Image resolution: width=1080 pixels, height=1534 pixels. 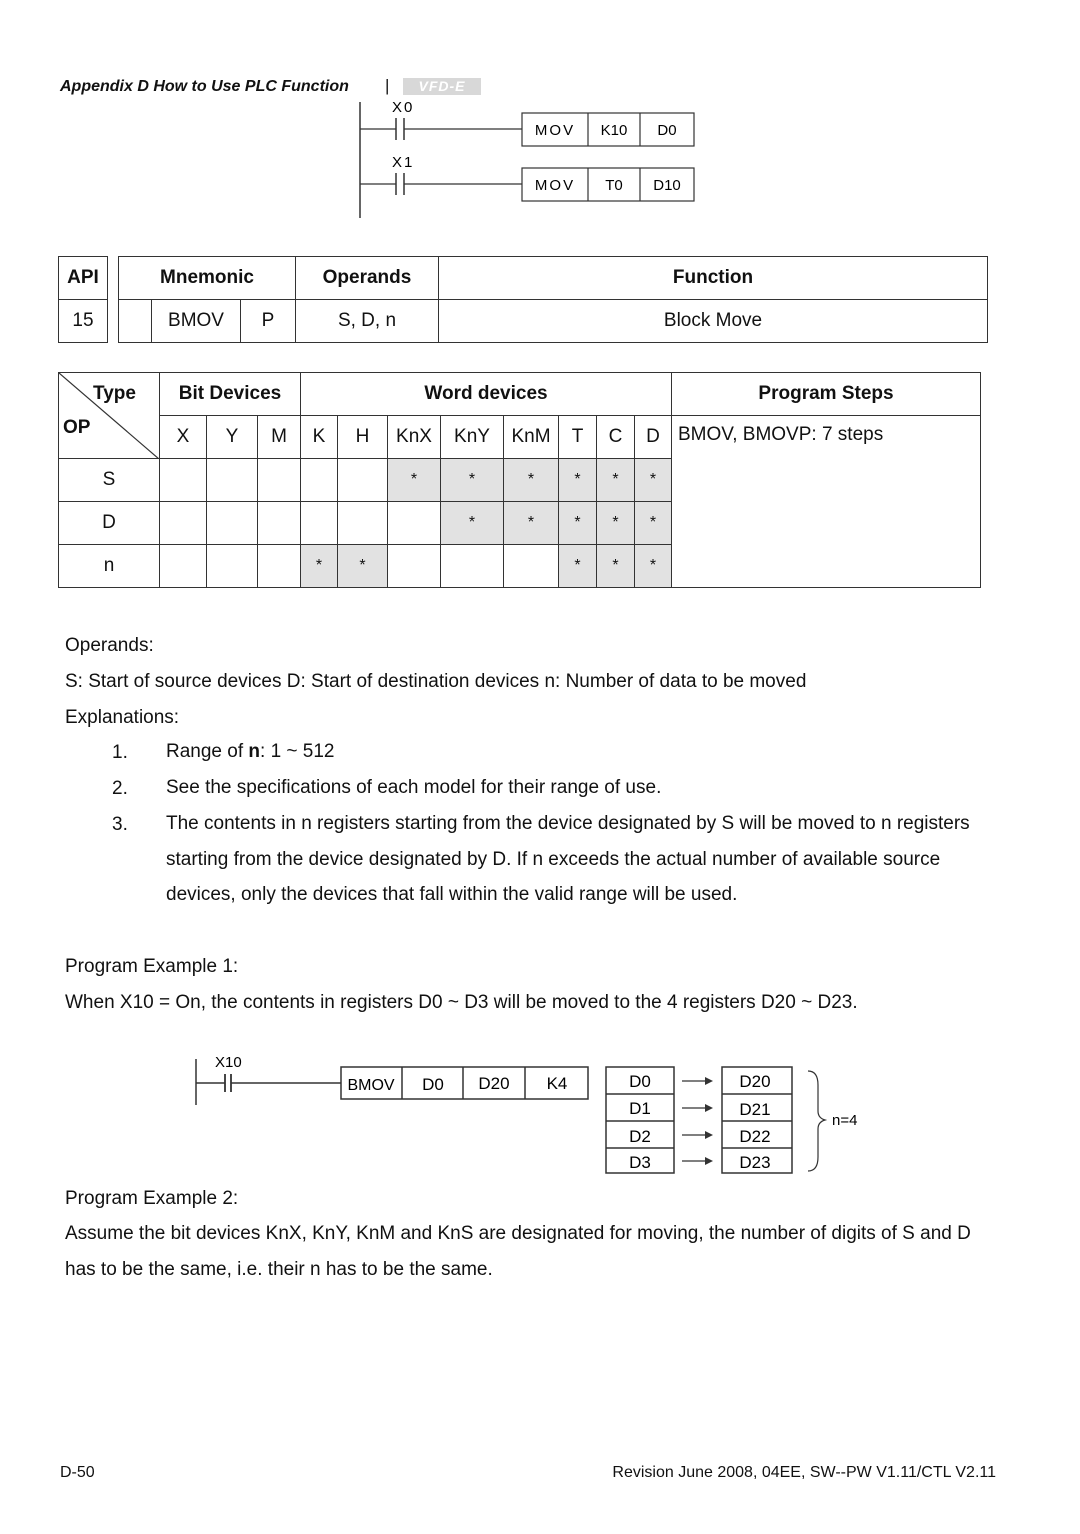 What do you see at coordinates (83, 321) in the screenshot?
I see `api-number: 15` at bounding box center [83, 321].